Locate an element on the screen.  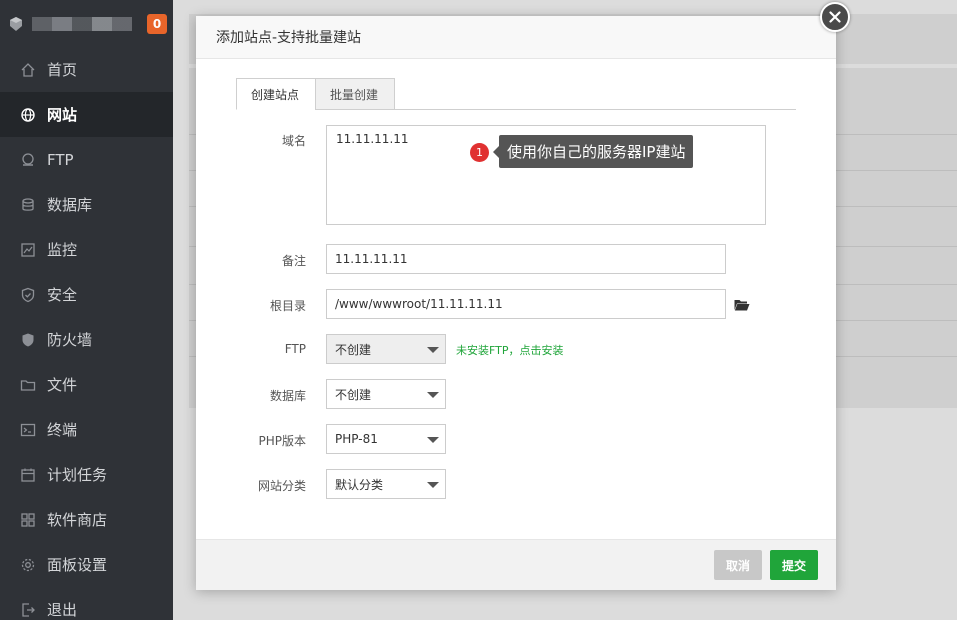
gear-icon is located at coordinates (28, 564).